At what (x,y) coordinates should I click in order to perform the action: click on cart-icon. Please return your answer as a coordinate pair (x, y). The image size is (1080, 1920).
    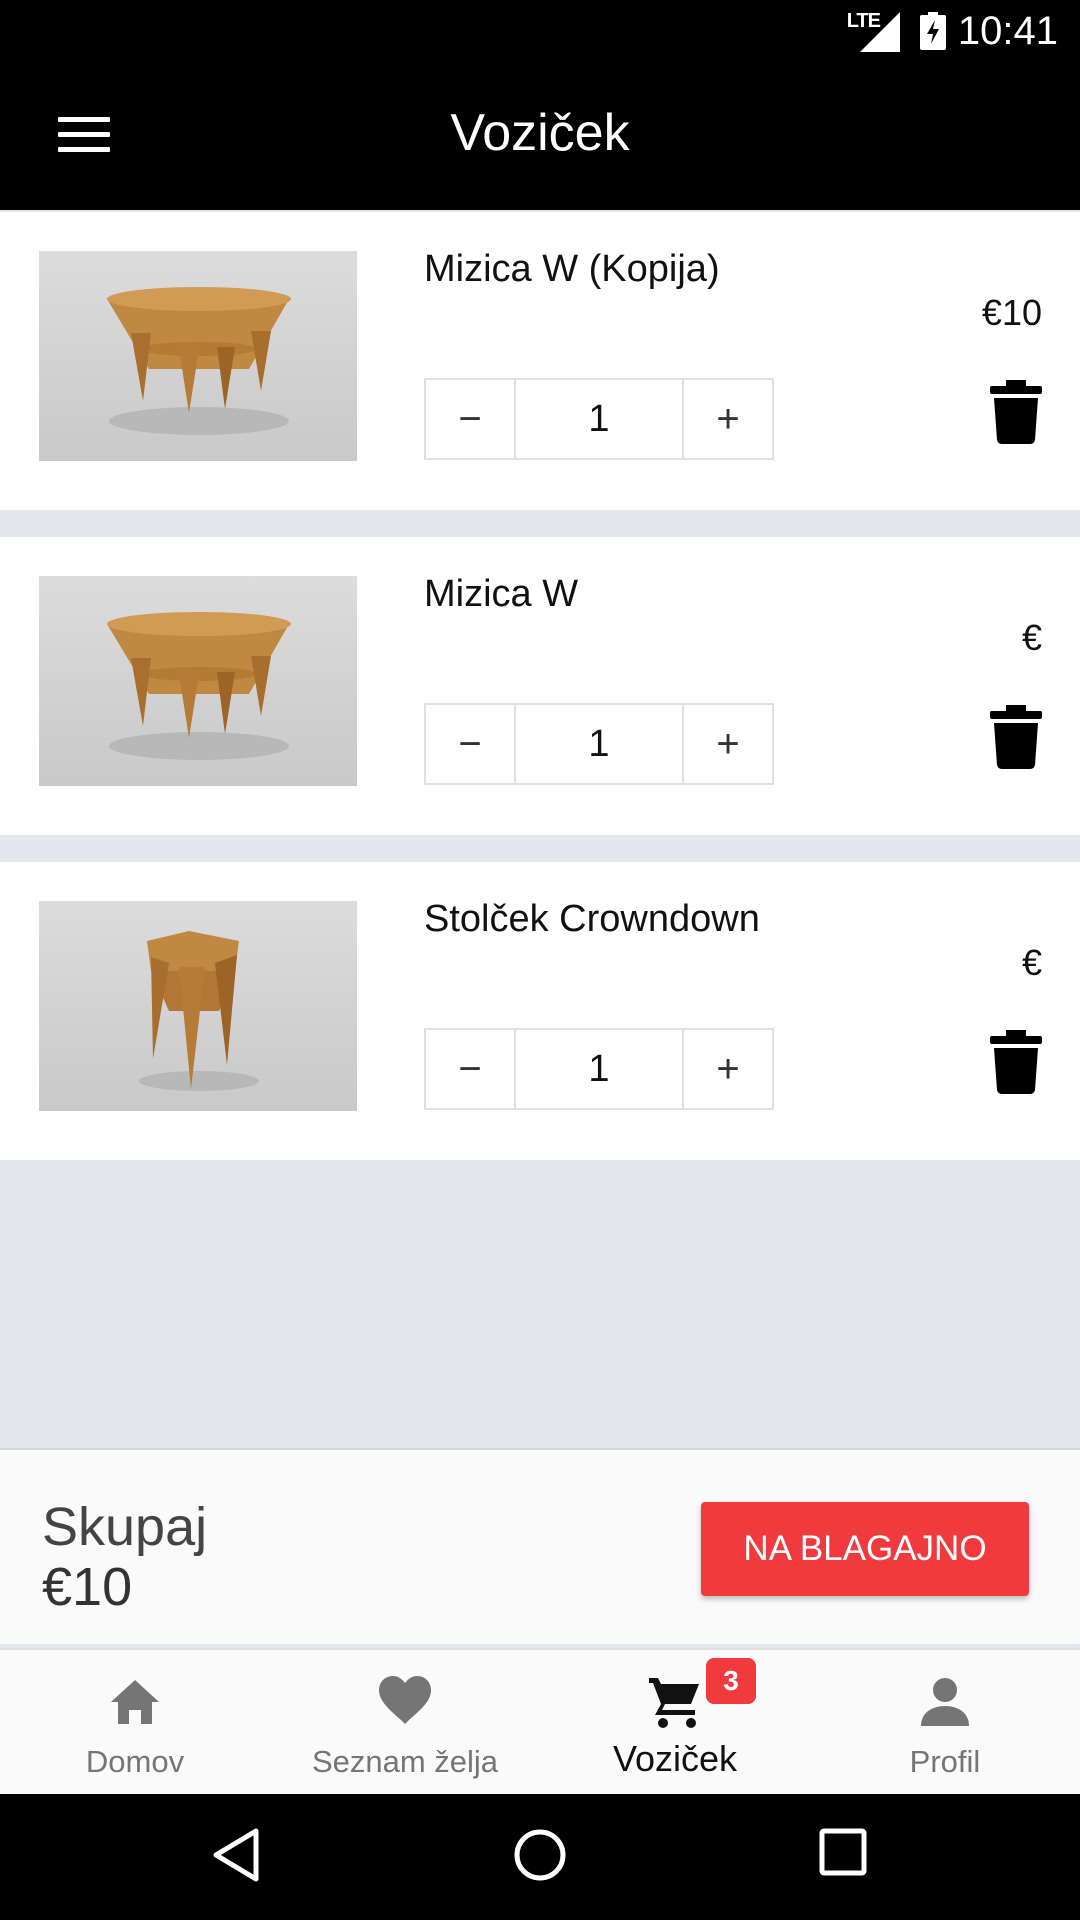
    Looking at the image, I should click on (674, 1703).